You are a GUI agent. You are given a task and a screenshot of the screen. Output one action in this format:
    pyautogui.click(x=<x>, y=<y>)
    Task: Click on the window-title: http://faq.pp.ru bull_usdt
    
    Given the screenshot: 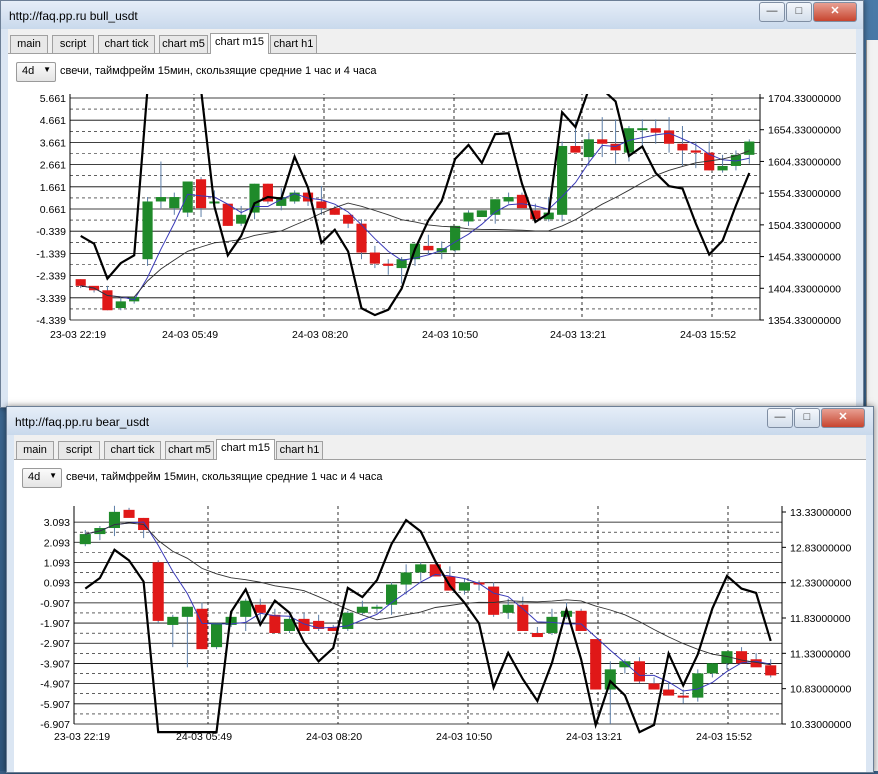 What is the action you would take?
    pyautogui.click(x=73, y=16)
    